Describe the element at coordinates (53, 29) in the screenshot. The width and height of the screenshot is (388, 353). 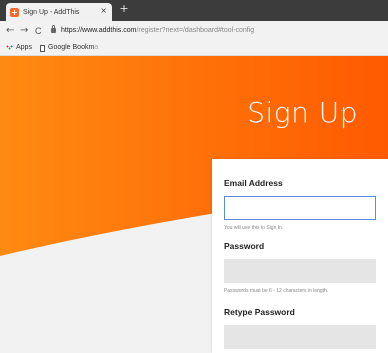
I see `lock-icon` at that location.